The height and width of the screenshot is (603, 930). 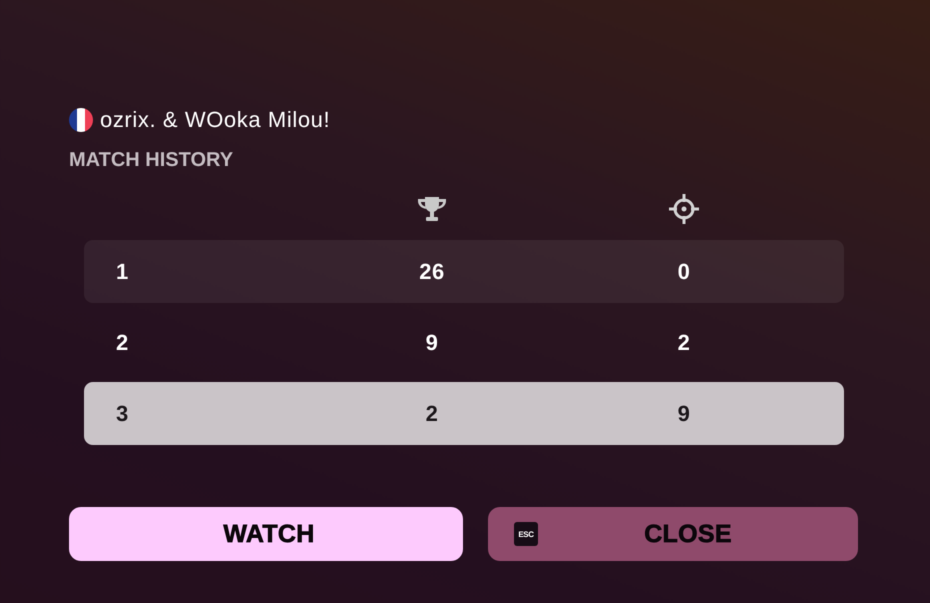 I want to click on close-button: ESC CLOSE, so click(x=673, y=534).